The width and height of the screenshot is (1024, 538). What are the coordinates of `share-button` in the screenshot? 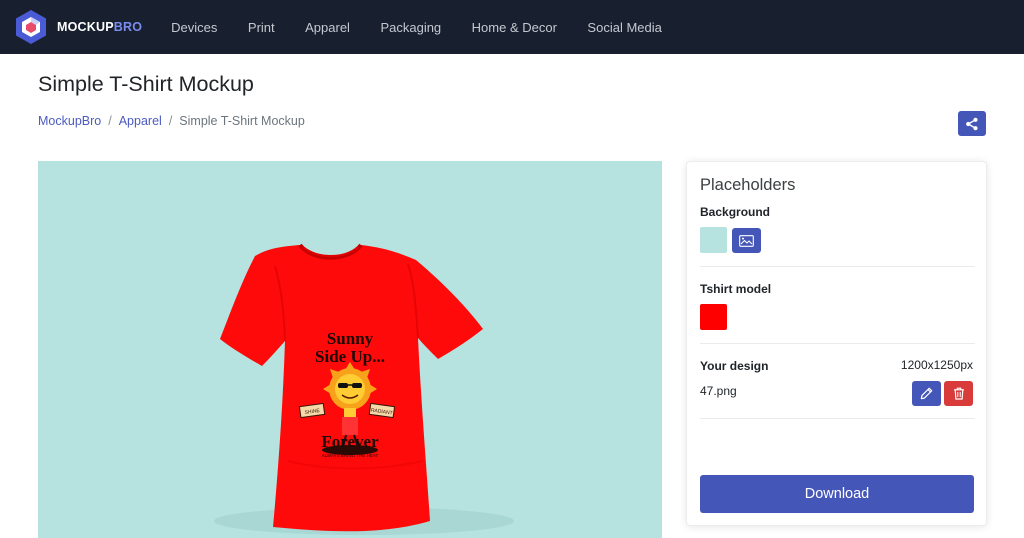 It's located at (972, 123).